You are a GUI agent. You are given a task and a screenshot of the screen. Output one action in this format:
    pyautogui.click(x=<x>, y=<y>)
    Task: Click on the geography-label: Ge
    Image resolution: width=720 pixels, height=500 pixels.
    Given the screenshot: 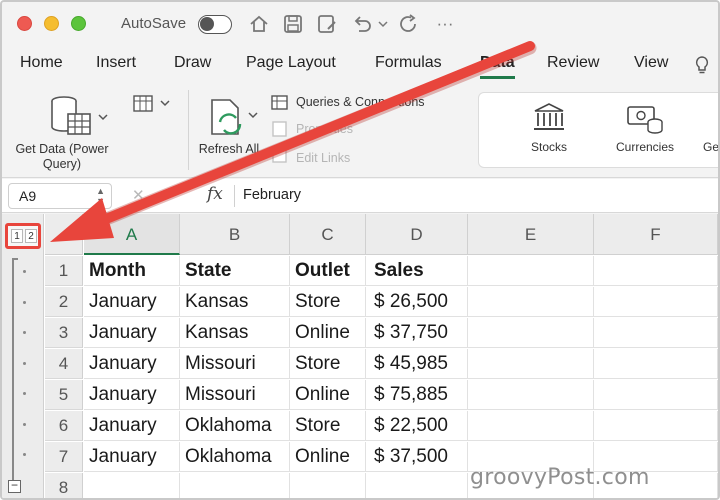 What is the action you would take?
    pyautogui.click(x=710, y=147)
    